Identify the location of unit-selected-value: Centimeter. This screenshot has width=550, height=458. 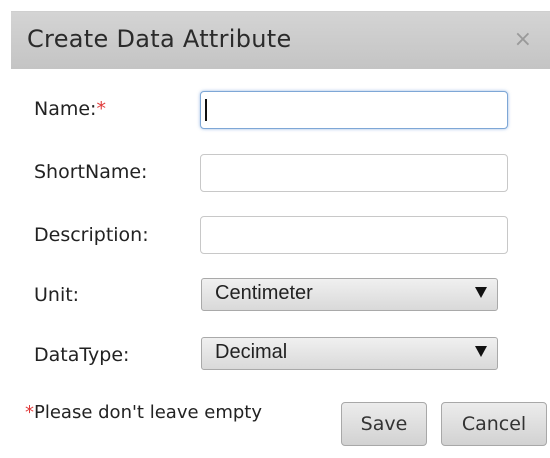
(264, 293).